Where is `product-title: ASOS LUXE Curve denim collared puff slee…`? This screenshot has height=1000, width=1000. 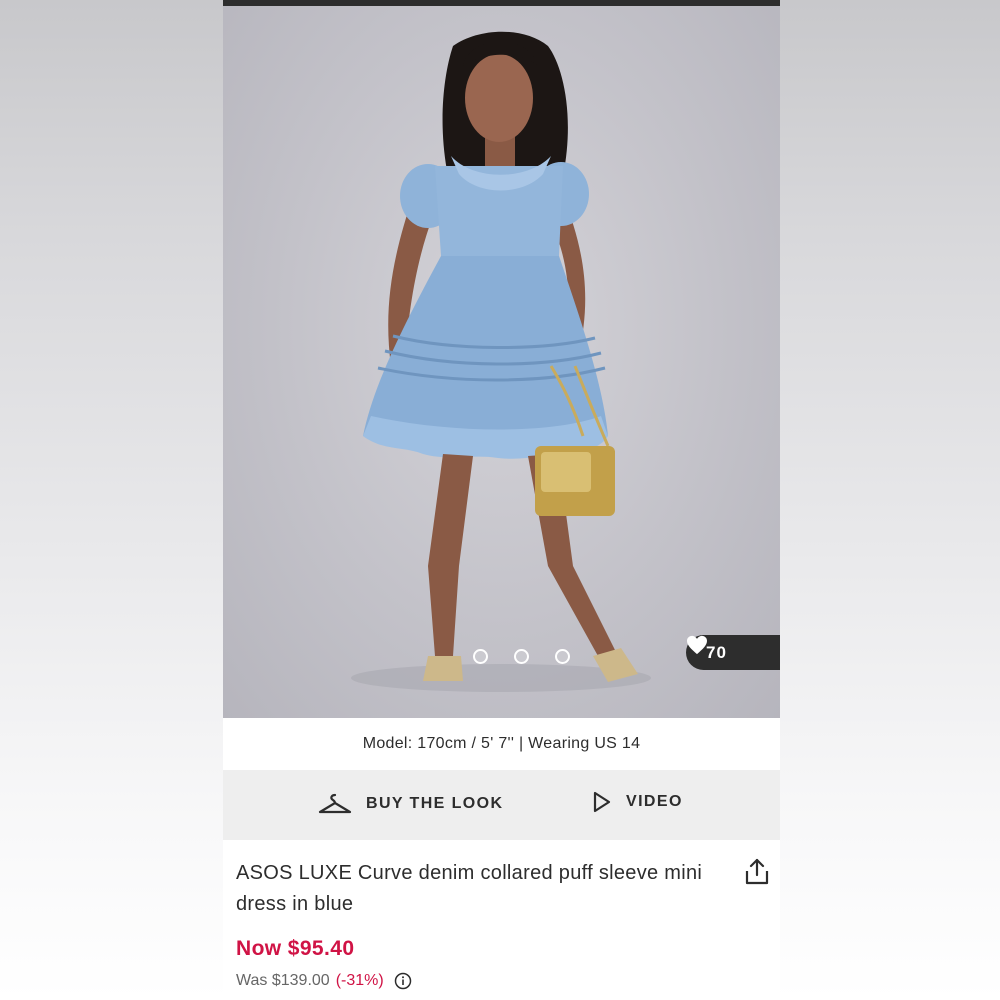 product-title: ASOS LUXE Curve denim collared puff slee… is located at coordinates (469, 888).